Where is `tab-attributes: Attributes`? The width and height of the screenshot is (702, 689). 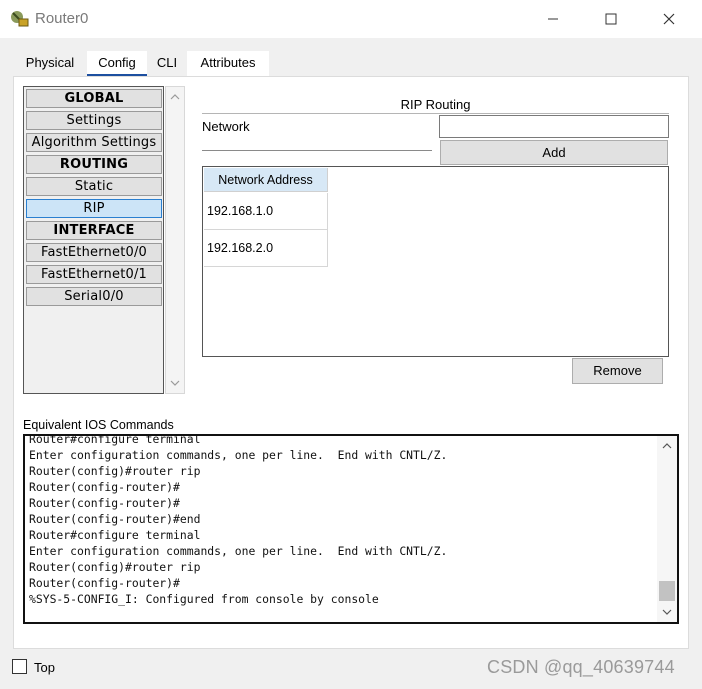
tab-attributes: Attributes is located at coordinates (228, 63).